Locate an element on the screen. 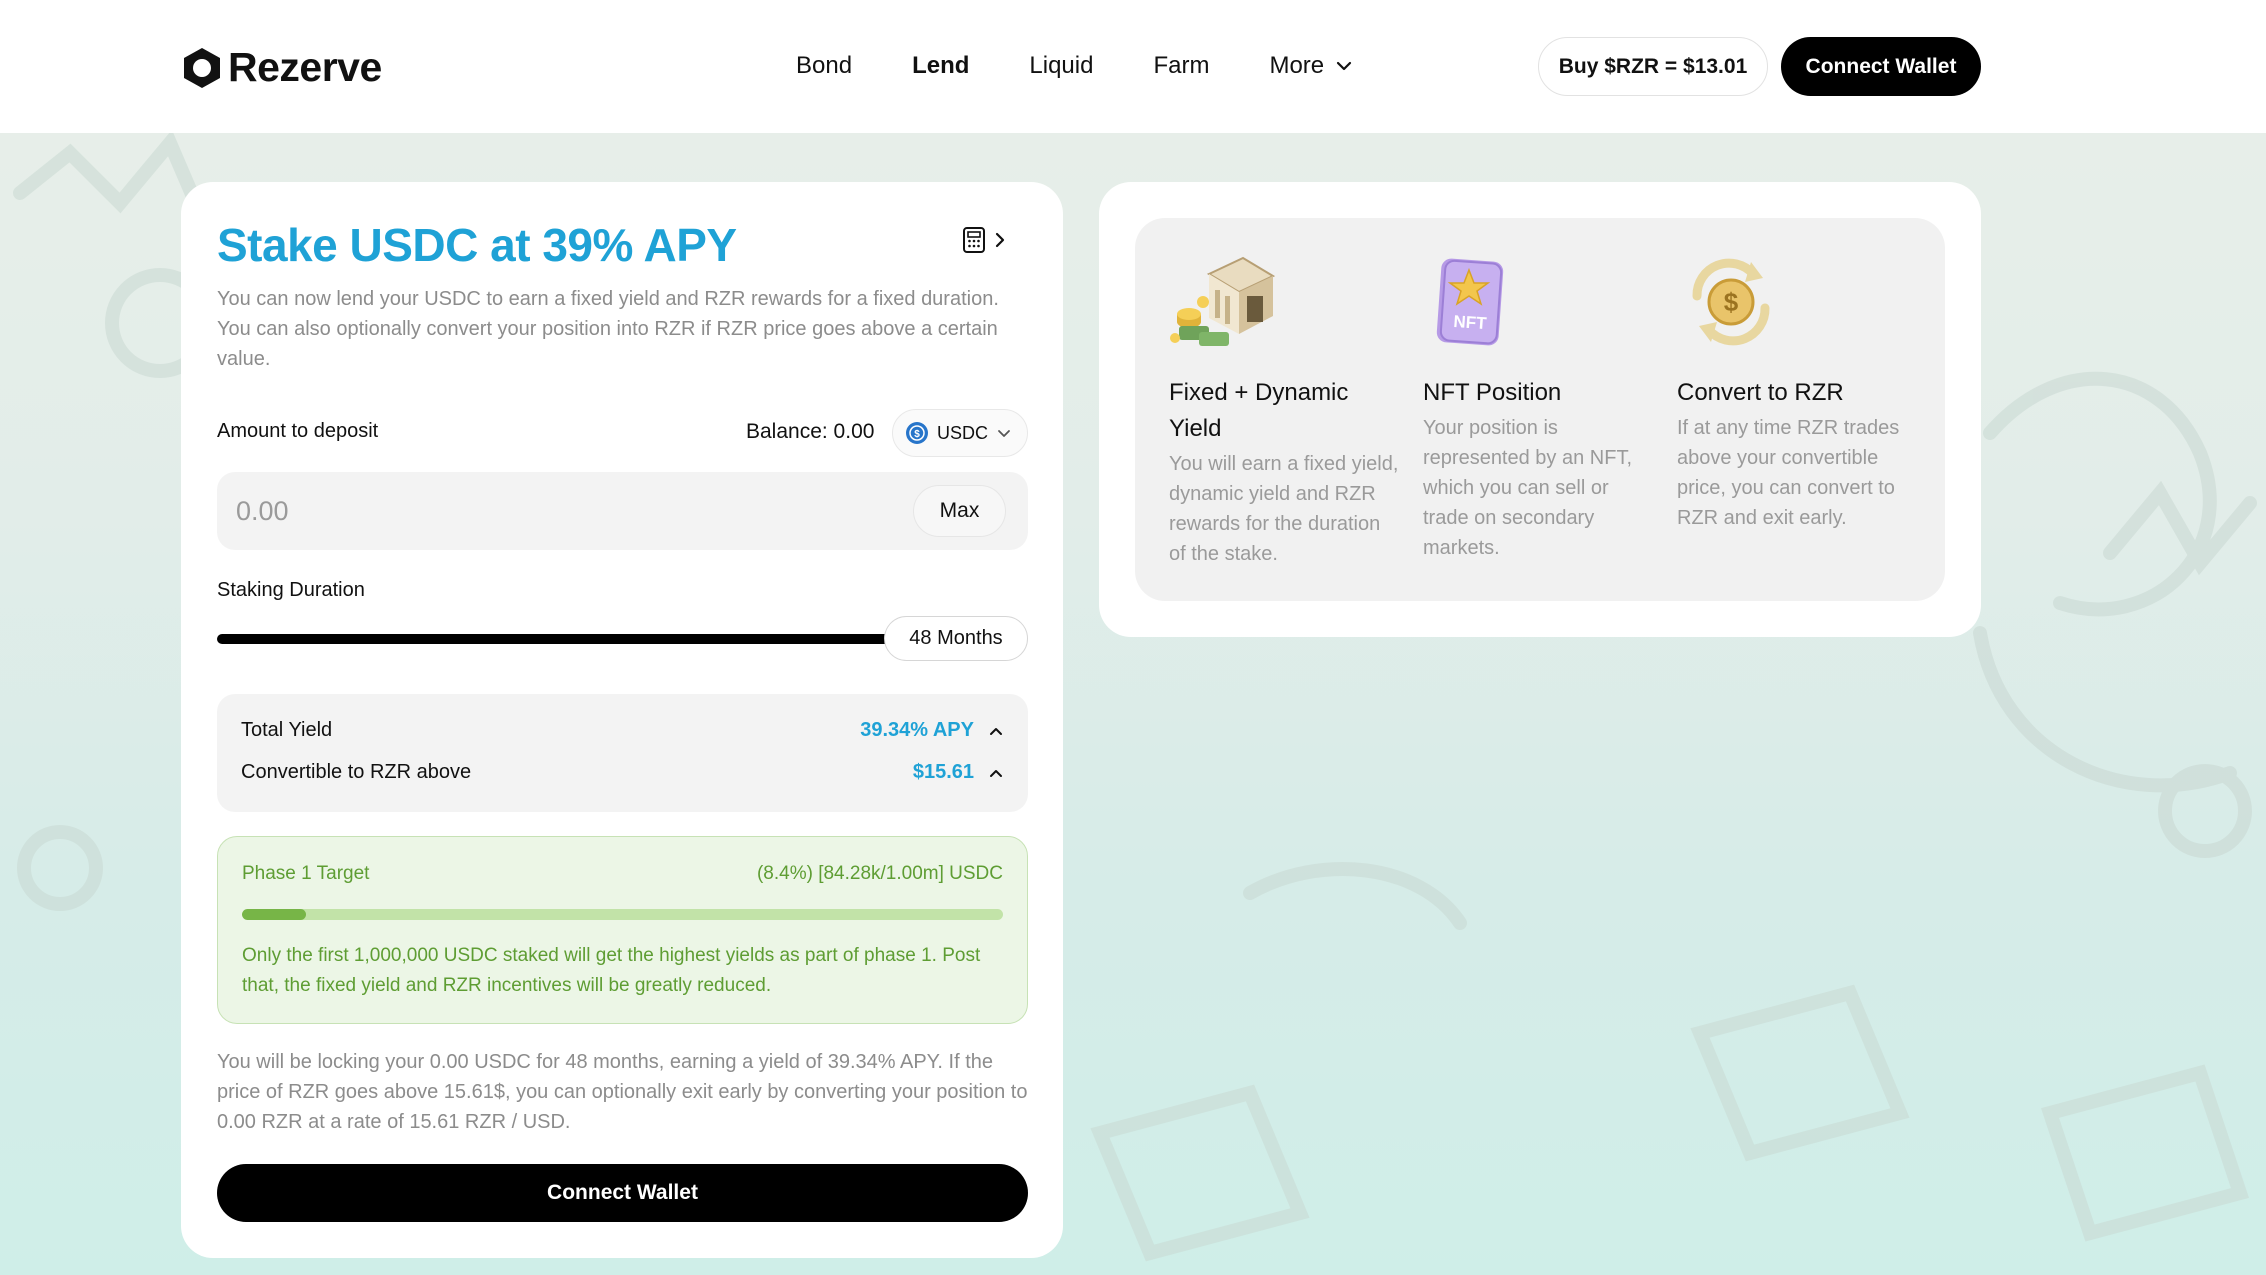  svg-text: NFT is located at coordinates (1470, 322).